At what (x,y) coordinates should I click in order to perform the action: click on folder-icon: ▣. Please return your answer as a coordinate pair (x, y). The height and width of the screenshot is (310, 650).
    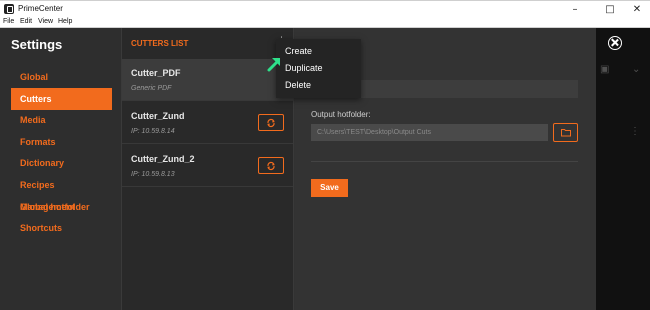
    Looking at the image, I should click on (605, 69).